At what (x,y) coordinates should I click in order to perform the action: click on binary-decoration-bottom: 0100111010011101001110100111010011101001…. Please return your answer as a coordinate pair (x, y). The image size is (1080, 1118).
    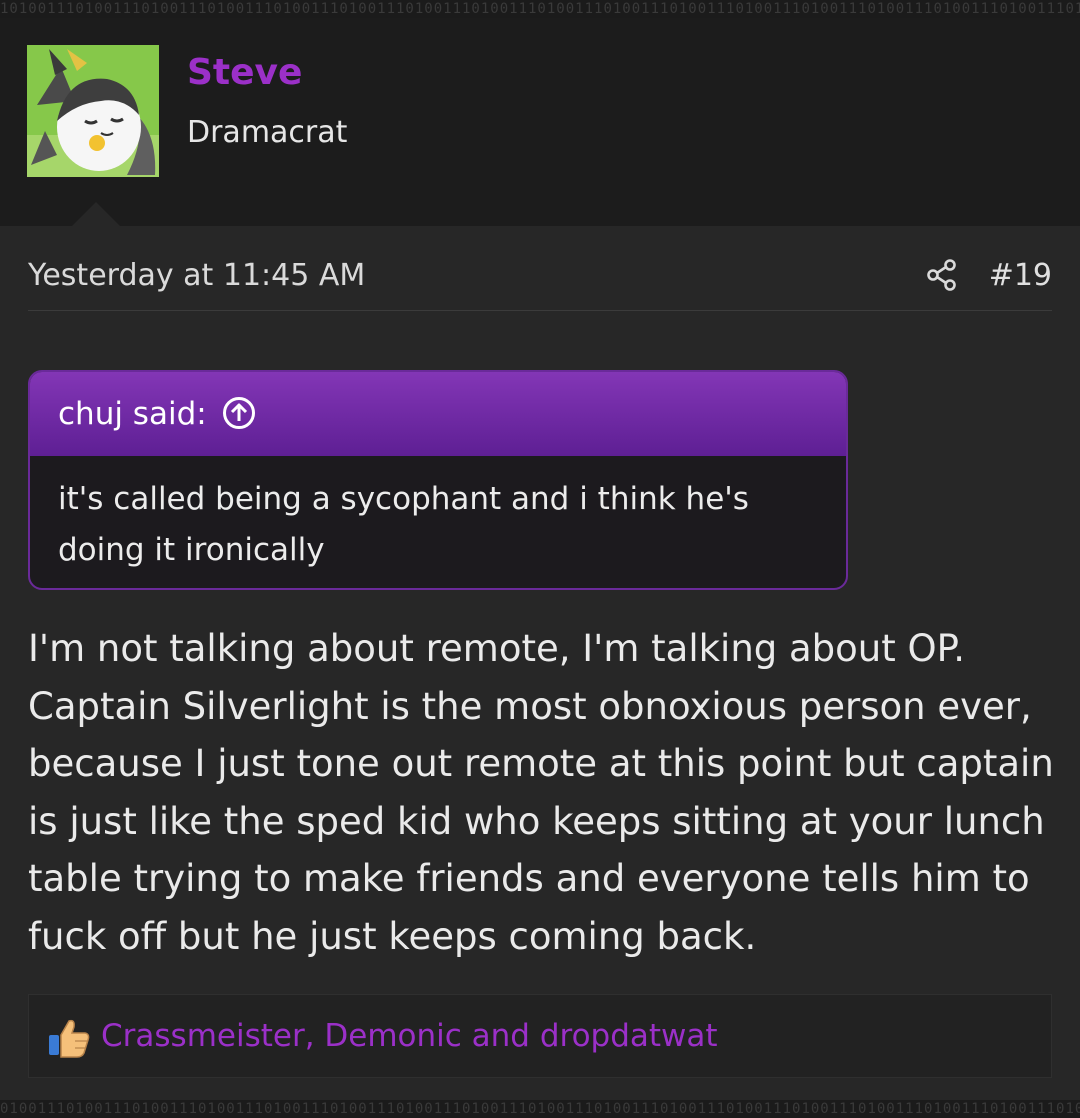
    Looking at the image, I should click on (540, 1109).